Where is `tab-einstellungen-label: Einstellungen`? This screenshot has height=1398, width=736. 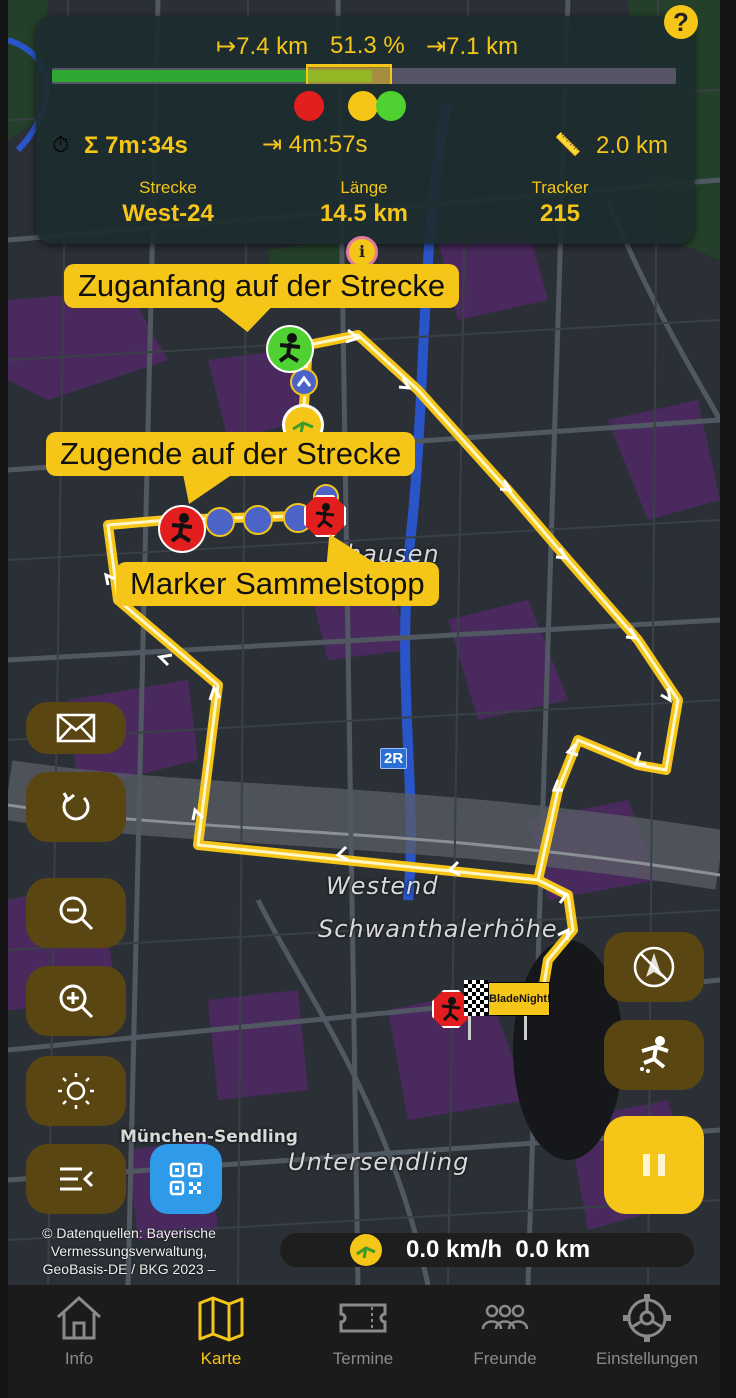 tab-einstellungen-label: Einstellungen is located at coordinates (647, 1358).